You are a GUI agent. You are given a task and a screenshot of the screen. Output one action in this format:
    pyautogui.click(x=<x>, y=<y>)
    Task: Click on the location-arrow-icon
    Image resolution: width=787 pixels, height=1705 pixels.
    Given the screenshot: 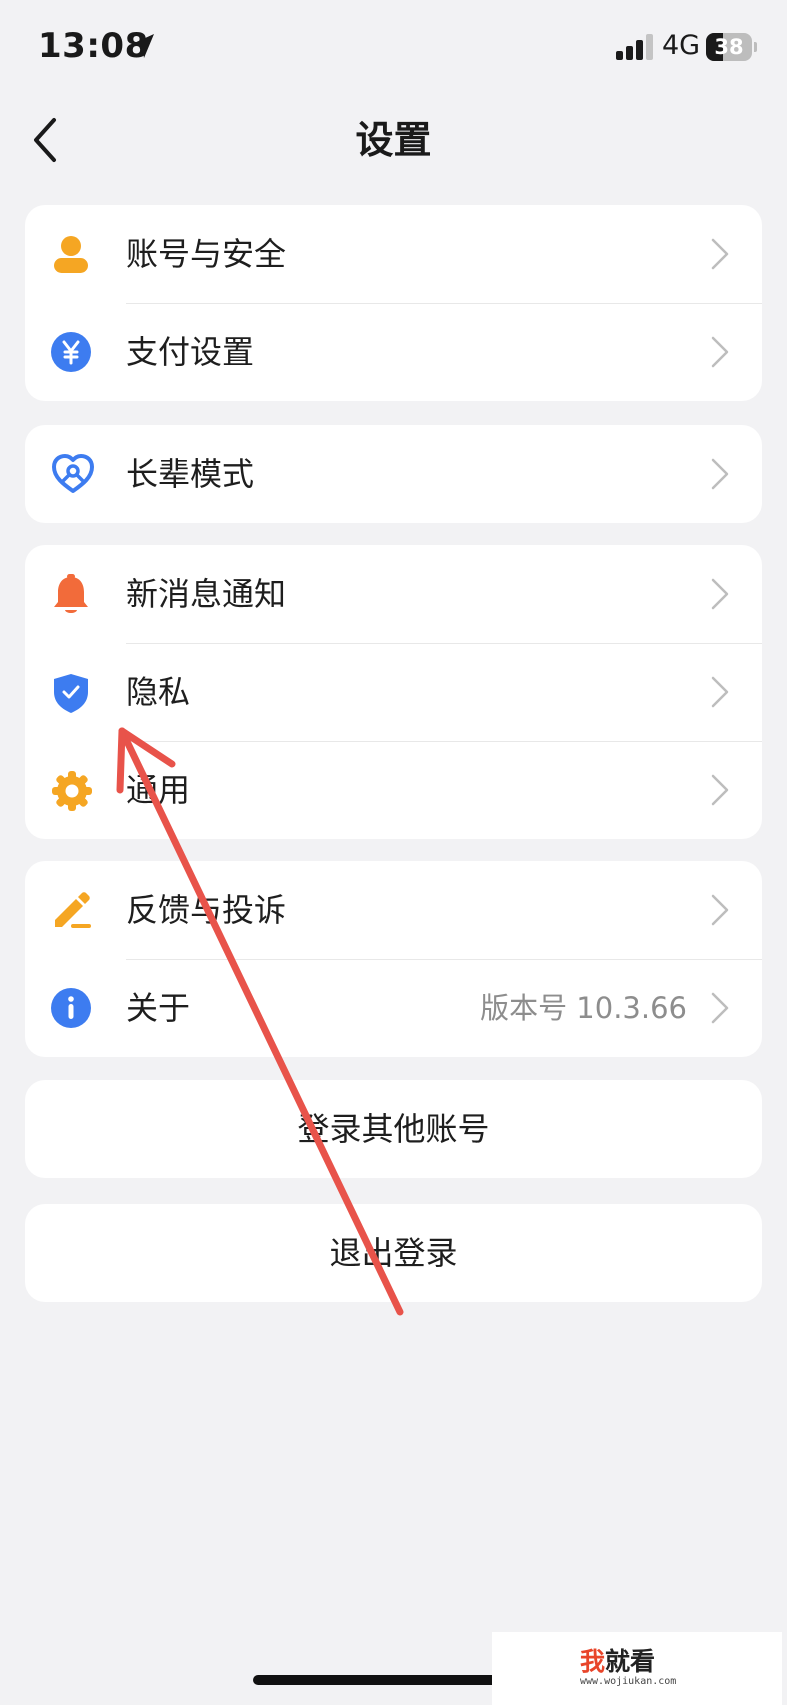 What is the action you would take?
    pyautogui.click(x=143, y=48)
    